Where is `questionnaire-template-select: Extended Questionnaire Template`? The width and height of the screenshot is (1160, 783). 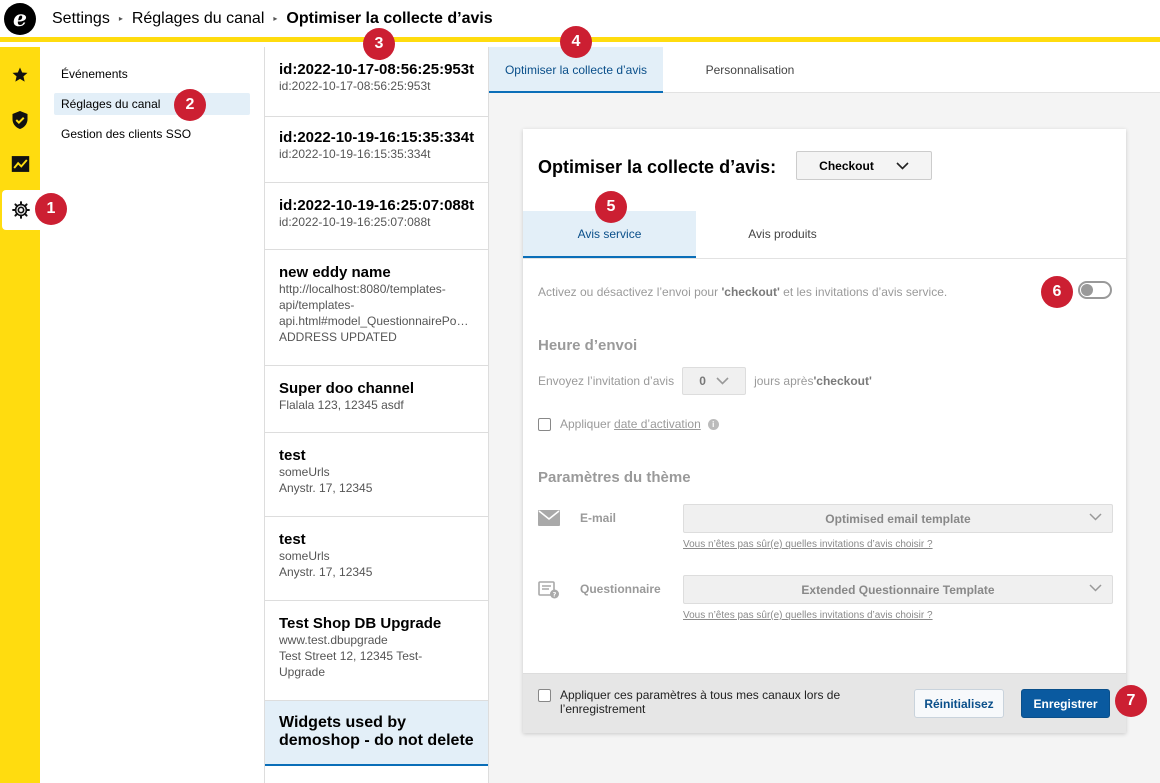 questionnaire-template-select: Extended Questionnaire Template is located at coordinates (898, 589).